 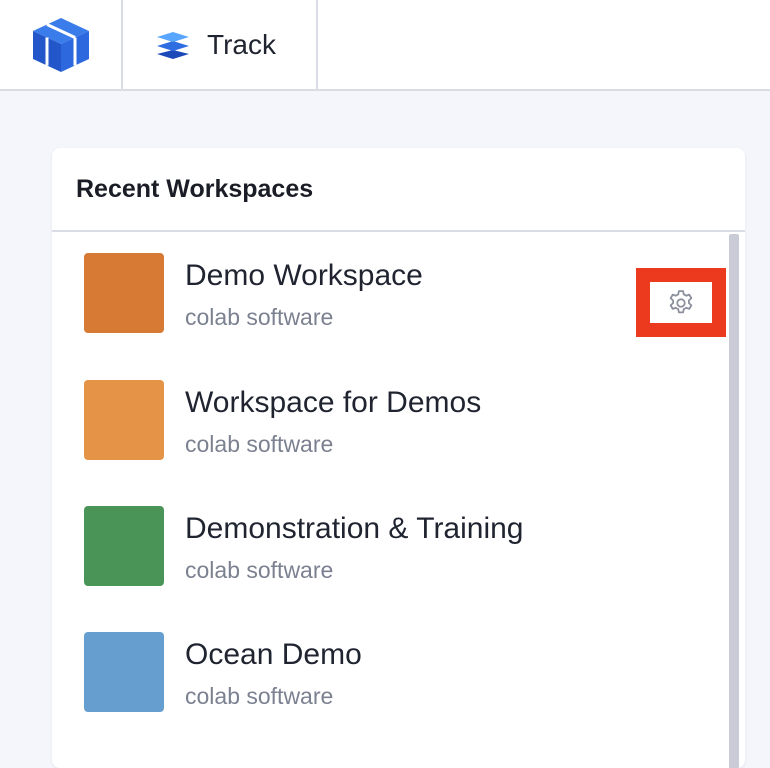 What do you see at coordinates (734, 501) in the screenshot?
I see `list-scrollbar` at bounding box center [734, 501].